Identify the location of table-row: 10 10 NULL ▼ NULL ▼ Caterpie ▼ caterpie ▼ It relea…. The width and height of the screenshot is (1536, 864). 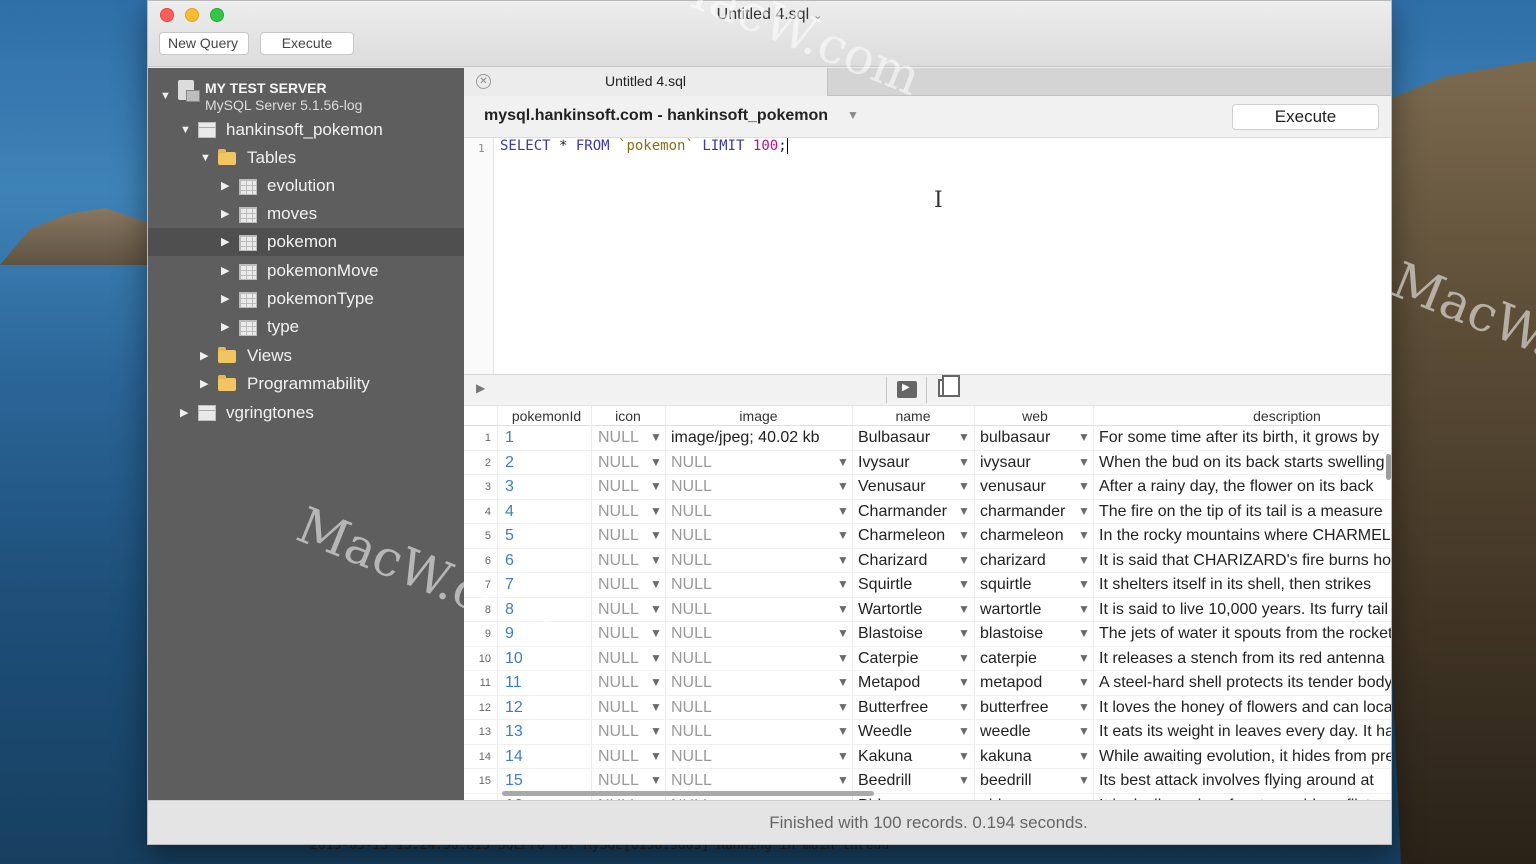
(927, 659).